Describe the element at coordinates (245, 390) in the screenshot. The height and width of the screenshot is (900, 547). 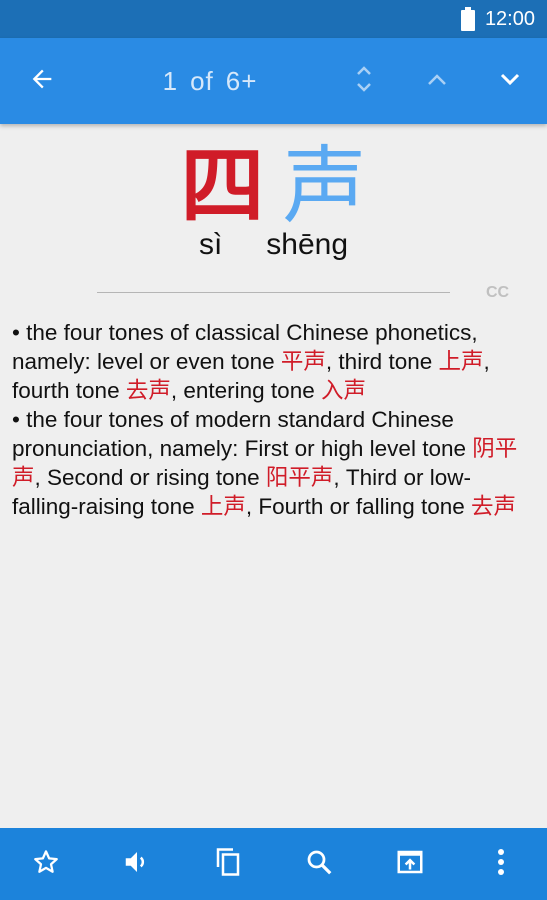
I see `def1-text-4: , entering tone` at that location.